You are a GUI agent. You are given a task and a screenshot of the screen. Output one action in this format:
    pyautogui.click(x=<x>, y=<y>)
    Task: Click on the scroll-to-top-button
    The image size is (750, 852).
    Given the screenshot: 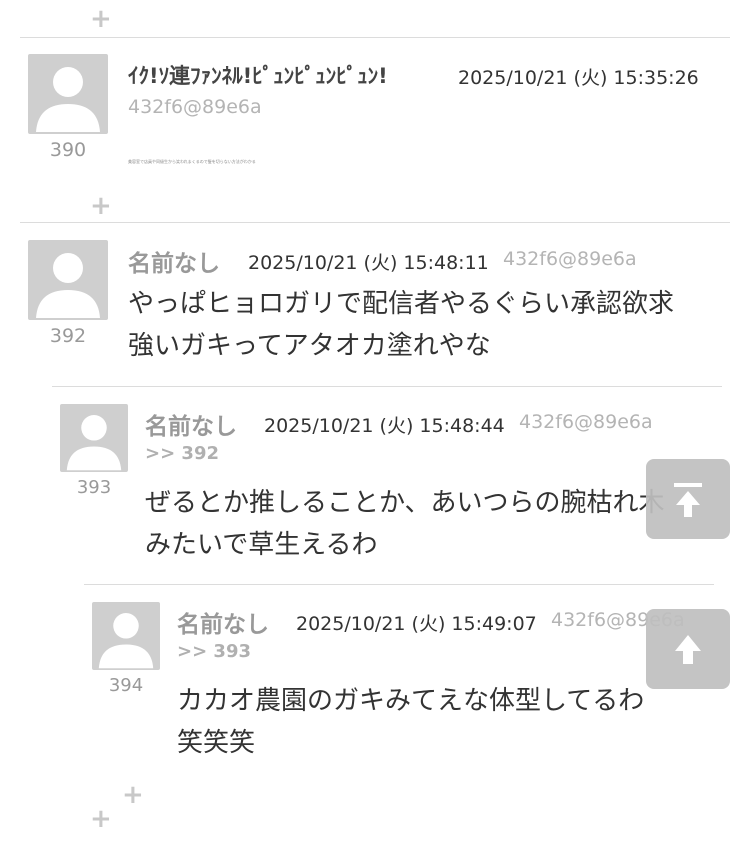 What is the action you would take?
    pyautogui.click(x=688, y=499)
    